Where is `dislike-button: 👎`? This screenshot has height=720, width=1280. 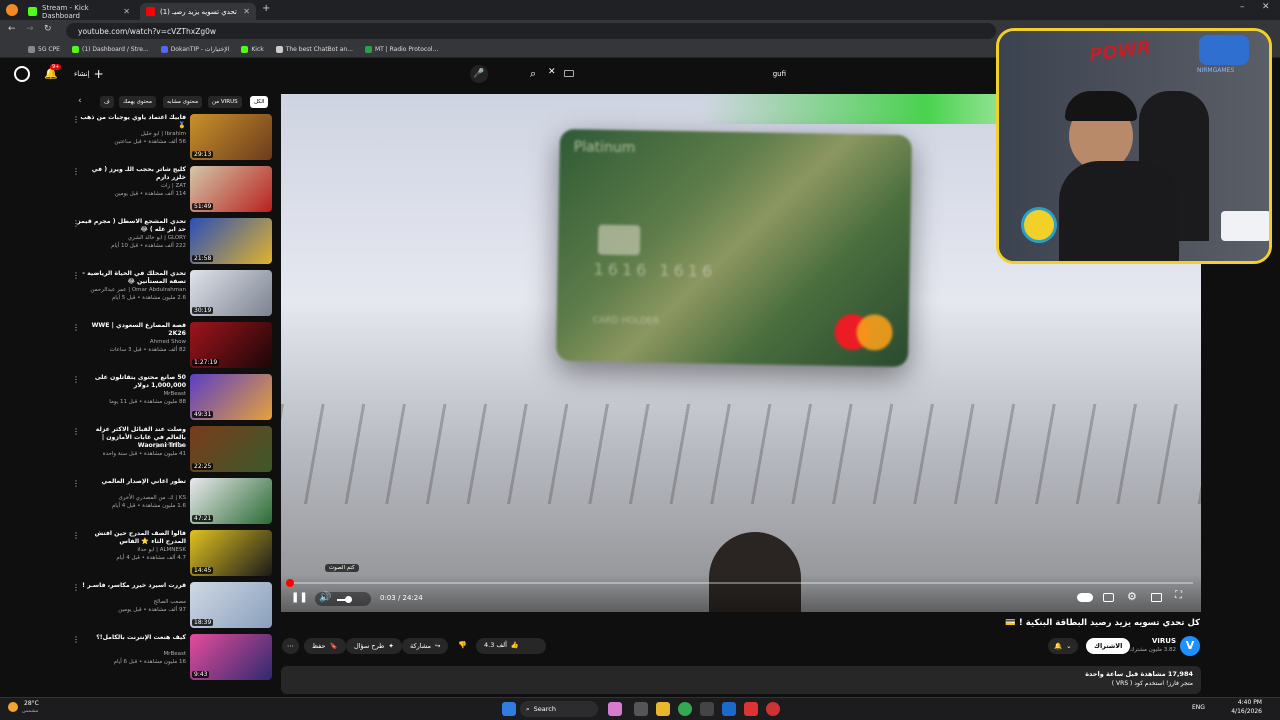
dislike-button: 👎 is located at coordinates (462, 645).